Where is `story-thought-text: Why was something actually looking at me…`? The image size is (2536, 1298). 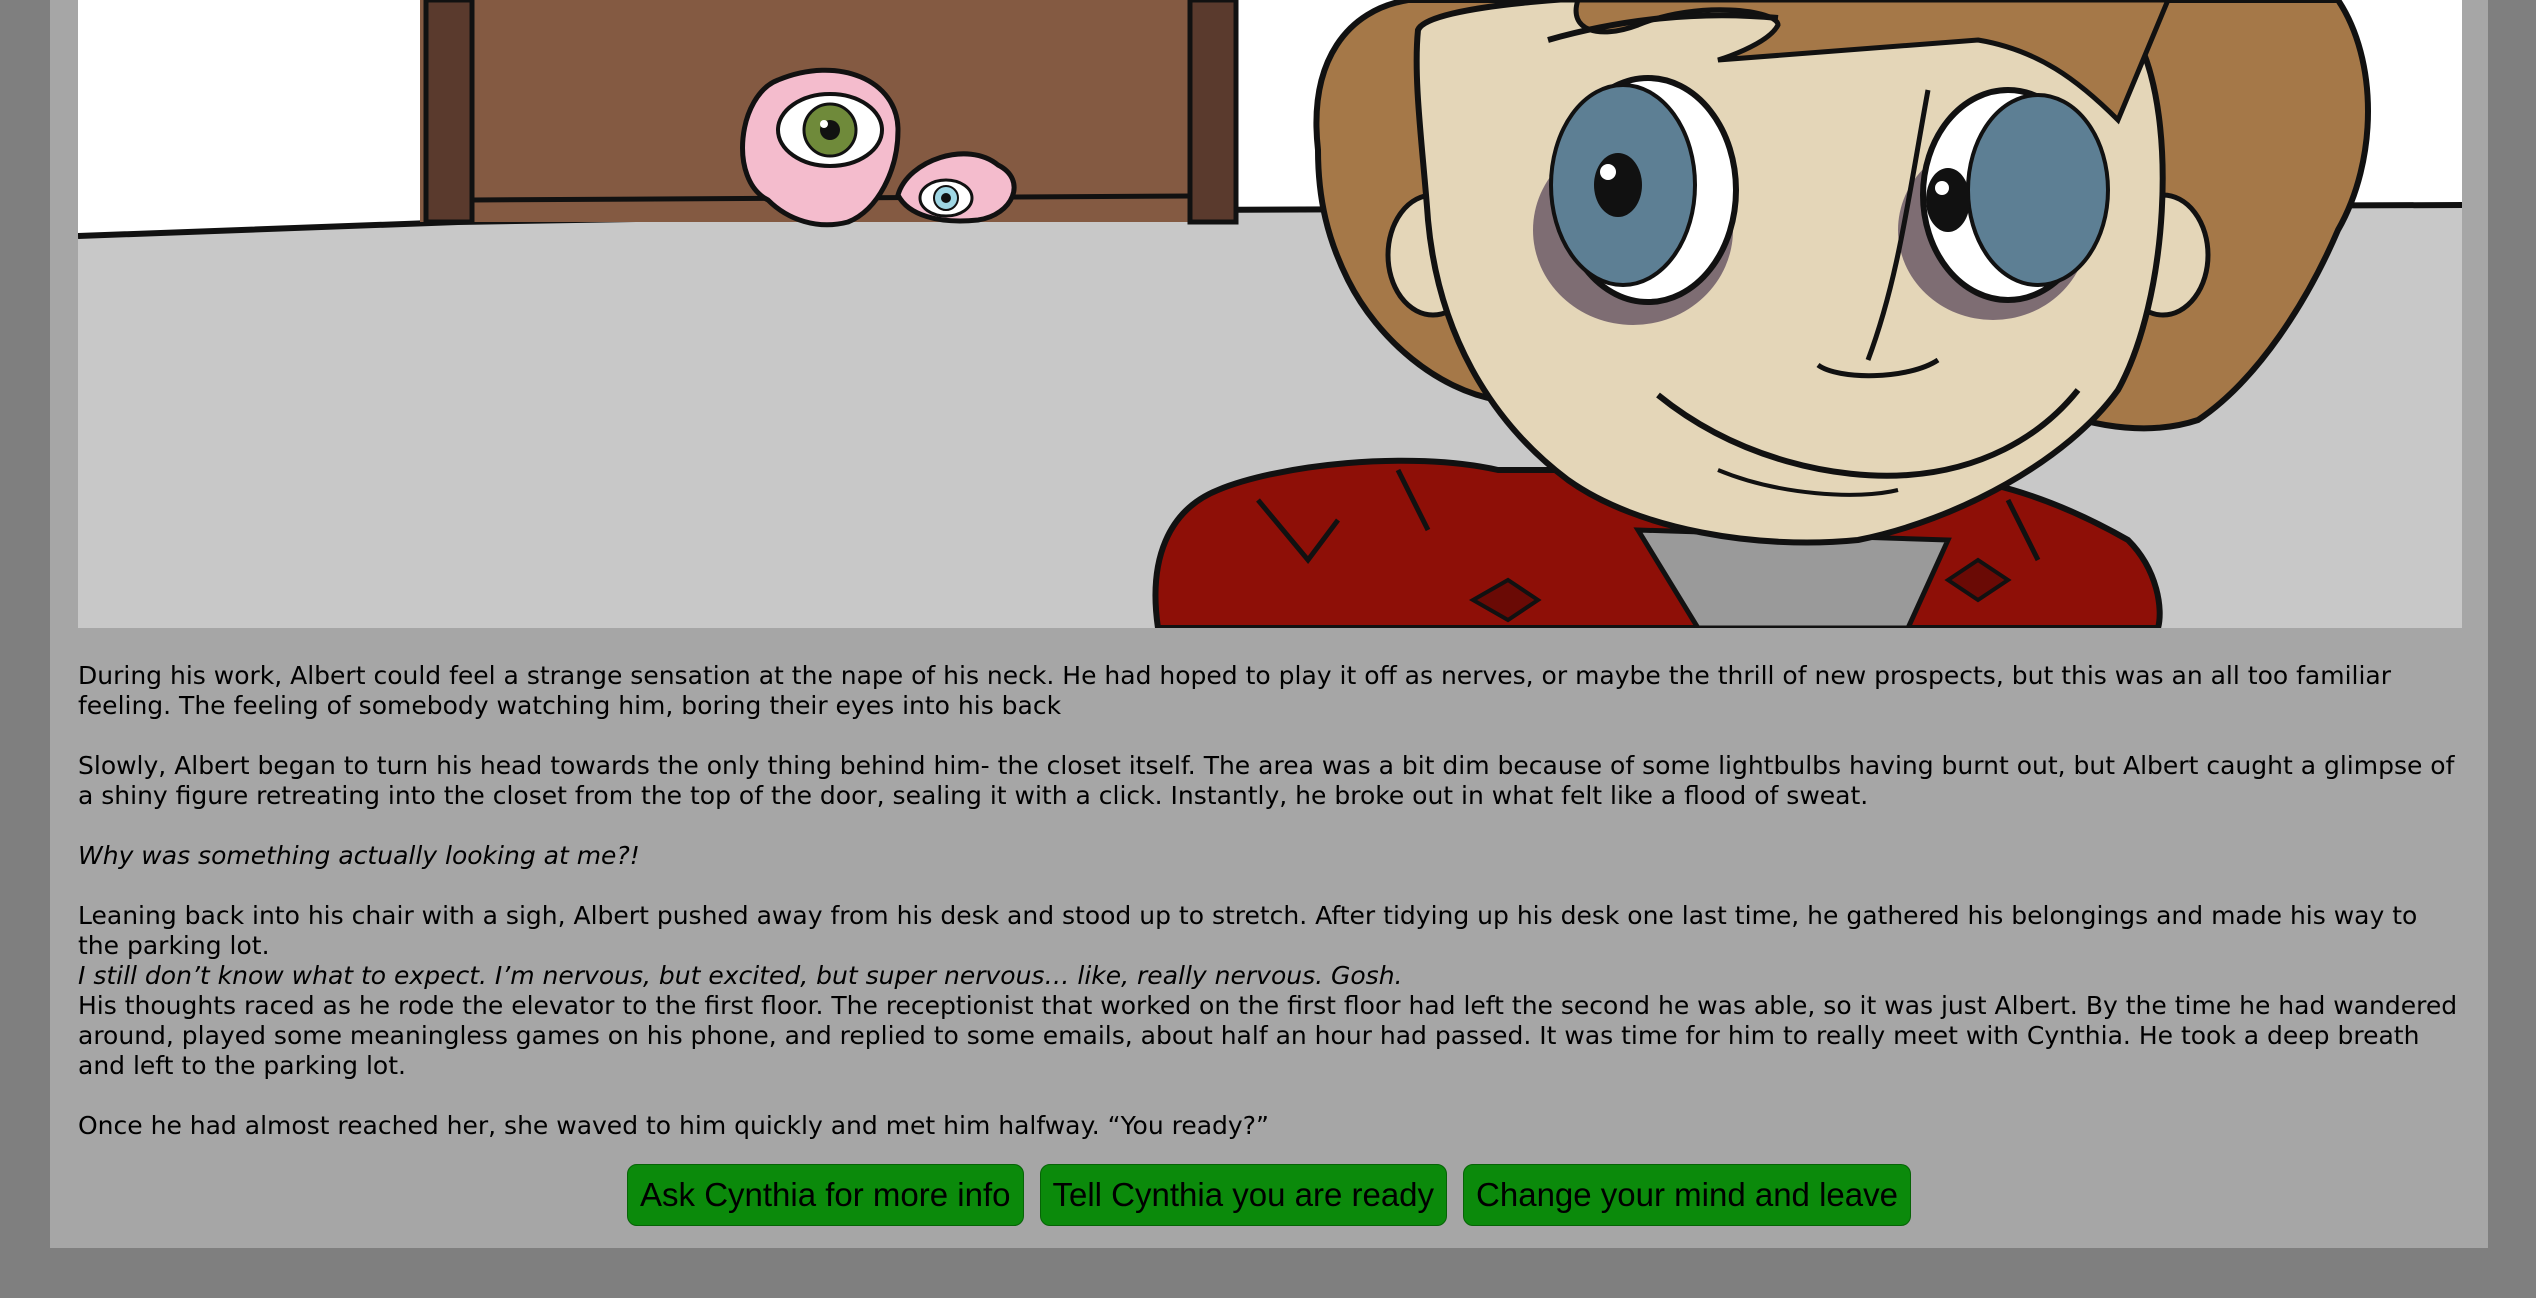 story-thought-text: Why was something actually looking at me… is located at coordinates (359, 855).